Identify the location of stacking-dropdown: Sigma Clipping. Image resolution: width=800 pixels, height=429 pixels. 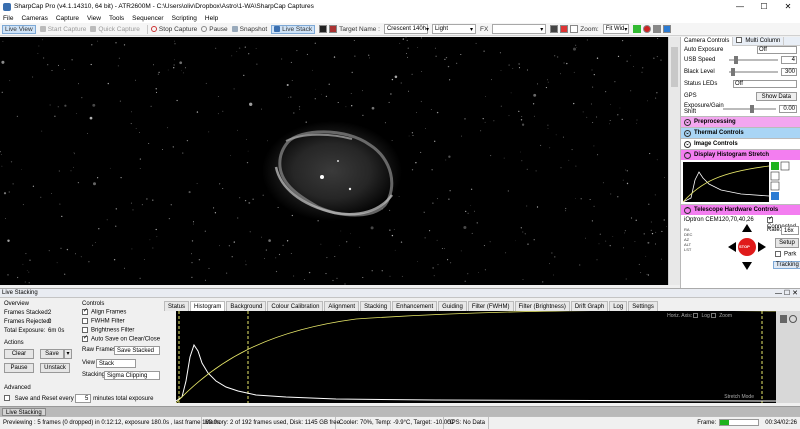
(132, 375).